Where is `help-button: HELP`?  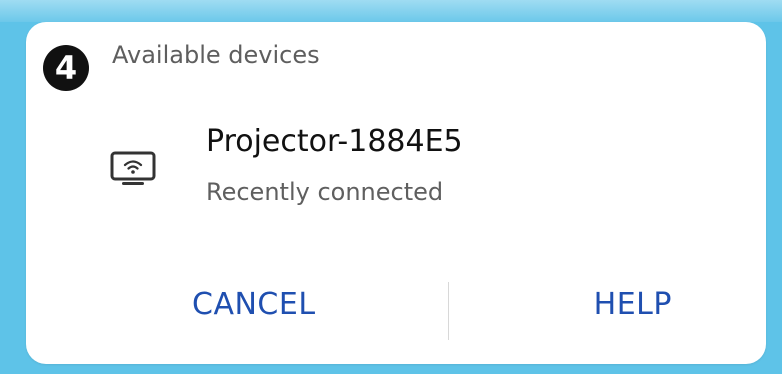 help-button: HELP is located at coordinates (633, 305).